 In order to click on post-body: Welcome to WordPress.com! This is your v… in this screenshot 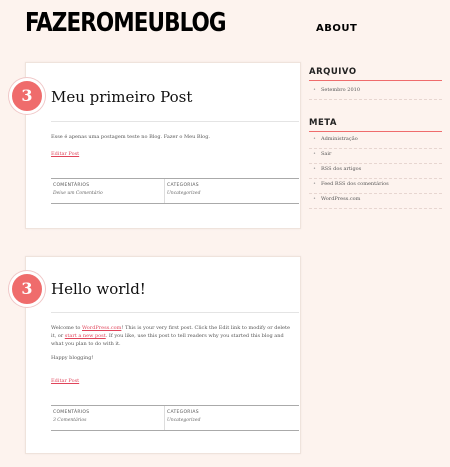, I will do `click(171, 343)`.